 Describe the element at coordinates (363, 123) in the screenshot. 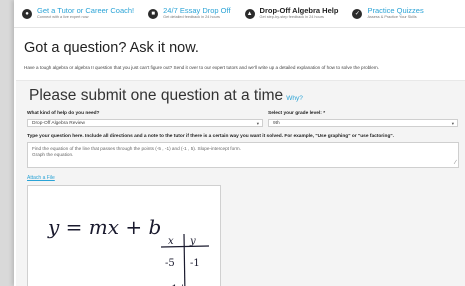

I see `grade-select: 9th ▾` at that location.